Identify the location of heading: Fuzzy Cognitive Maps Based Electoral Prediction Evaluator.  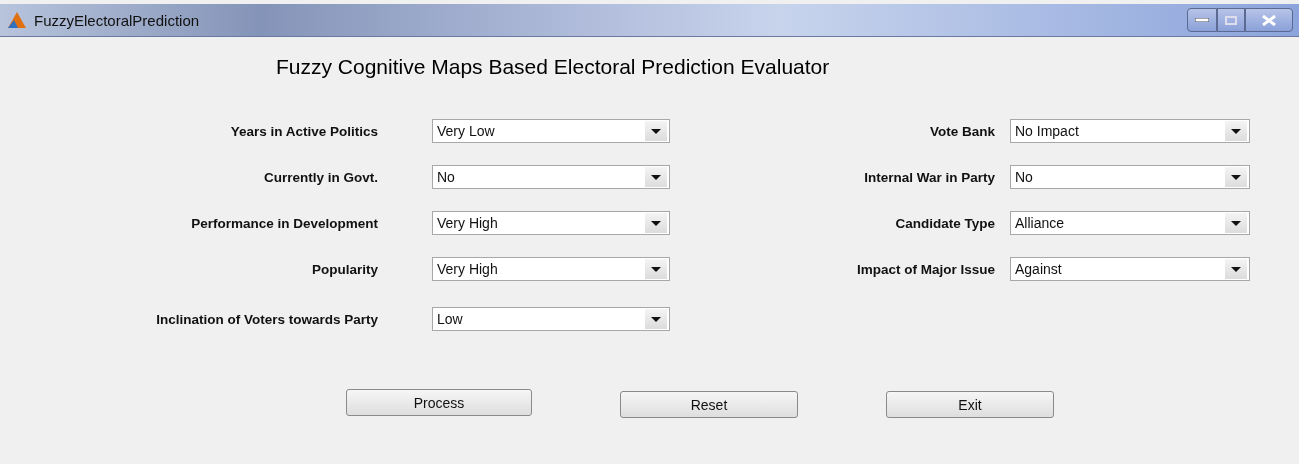
(553, 67).